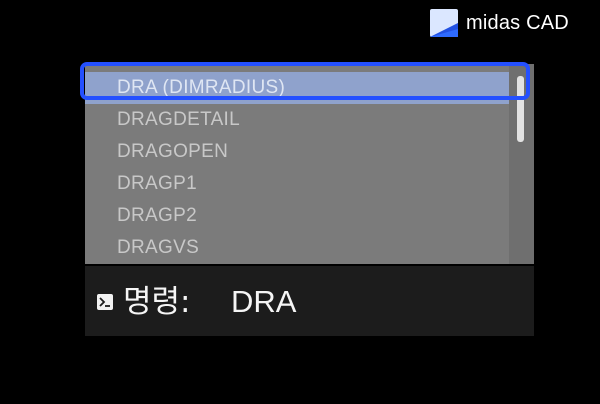 This screenshot has height=404, width=600. I want to click on brand-name: midas CAD, so click(517, 22).